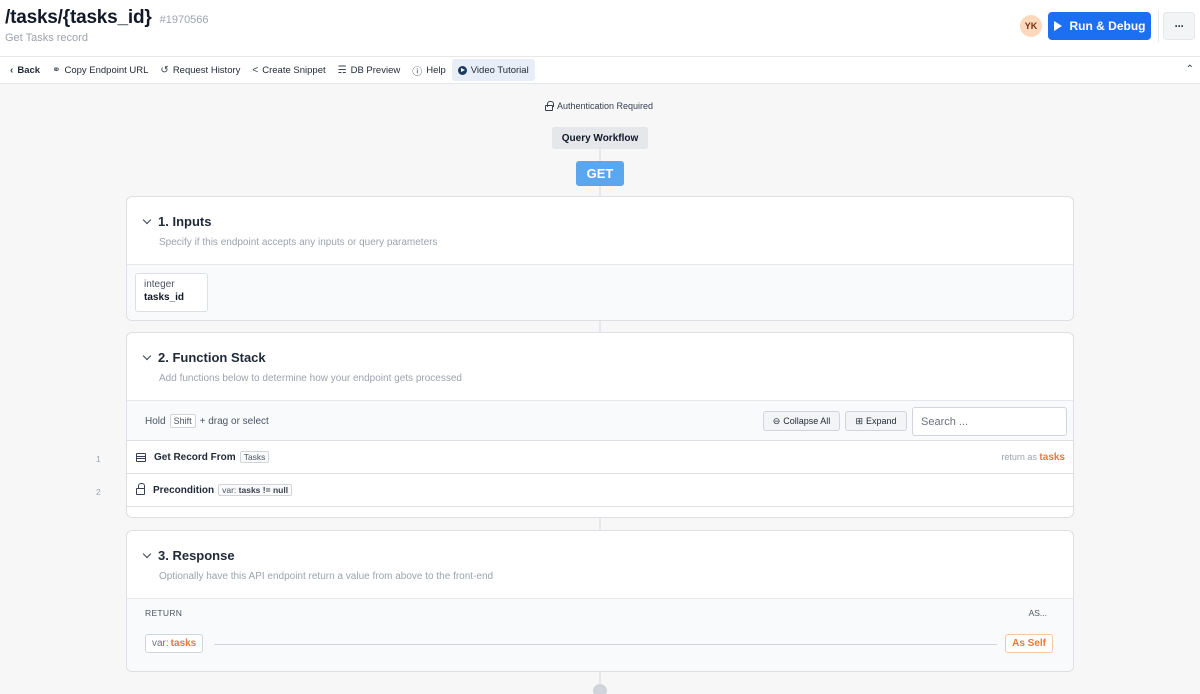  What do you see at coordinates (206, 70) in the screenshot?
I see `request-history-label: Request History` at bounding box center [206, 70].